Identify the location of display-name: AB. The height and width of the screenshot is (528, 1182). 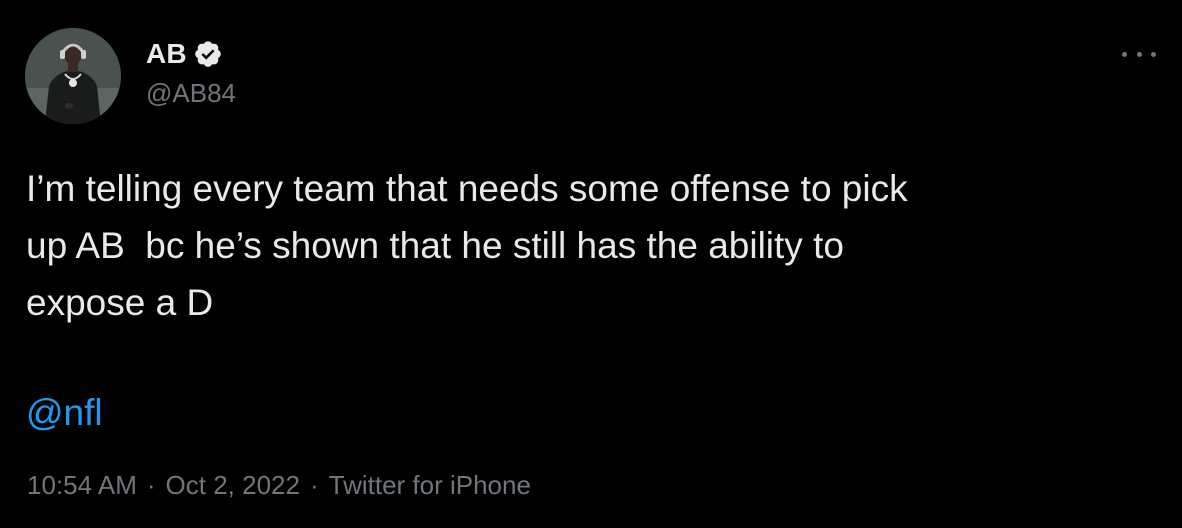
(166, 54).